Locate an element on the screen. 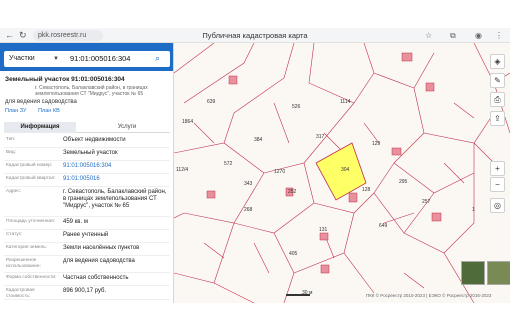 The width and height of the screenshot is (510, 334). extensions-icon: ⧉ is located at coordinates (453, 35).